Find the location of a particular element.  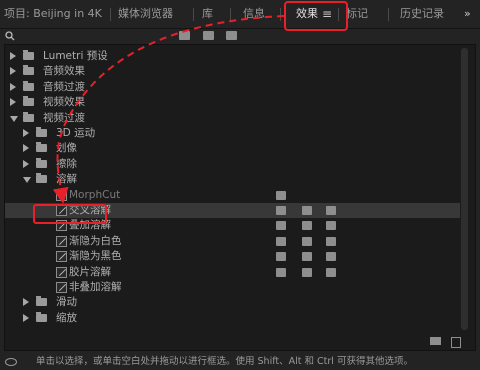

yuv-filter-icon is located at coordinates (231, 35).